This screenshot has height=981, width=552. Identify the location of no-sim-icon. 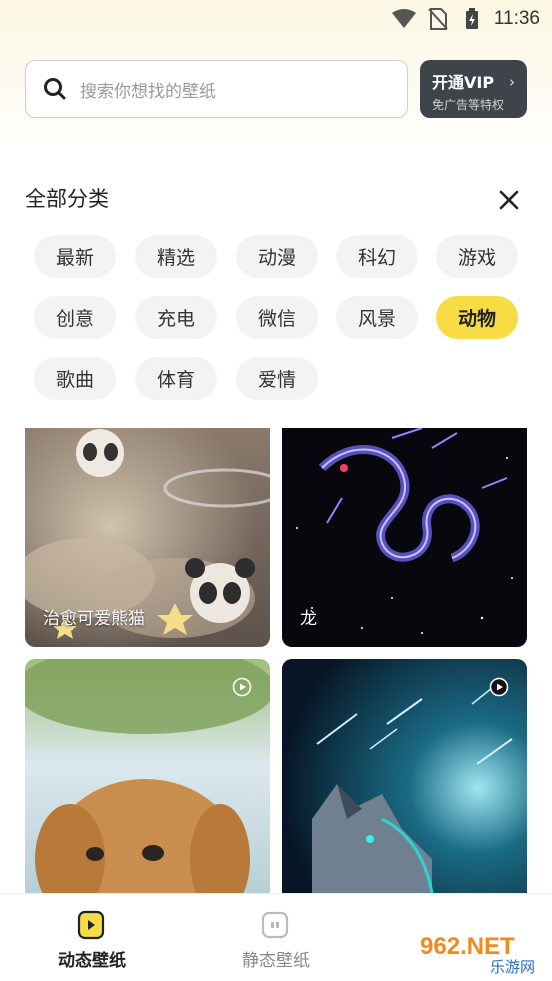
(438, 19).